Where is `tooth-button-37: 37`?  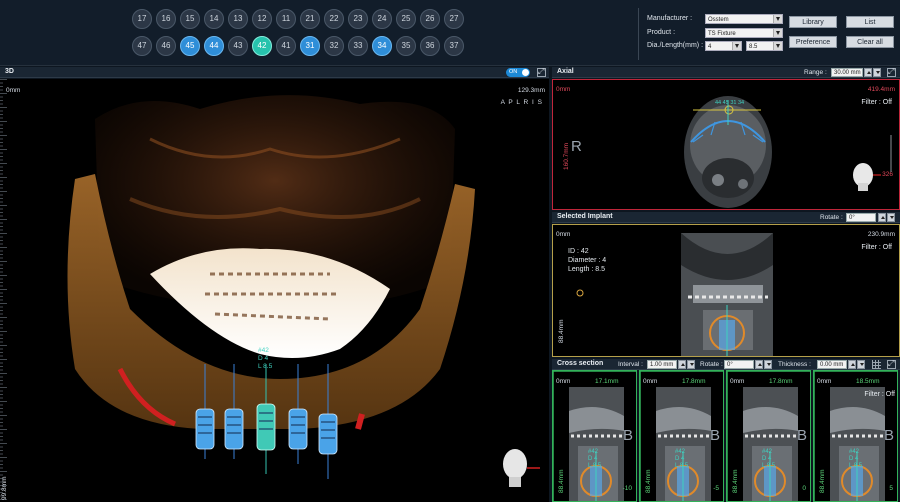 tooth-button-37: 37 is located at coordinates (454, 46).